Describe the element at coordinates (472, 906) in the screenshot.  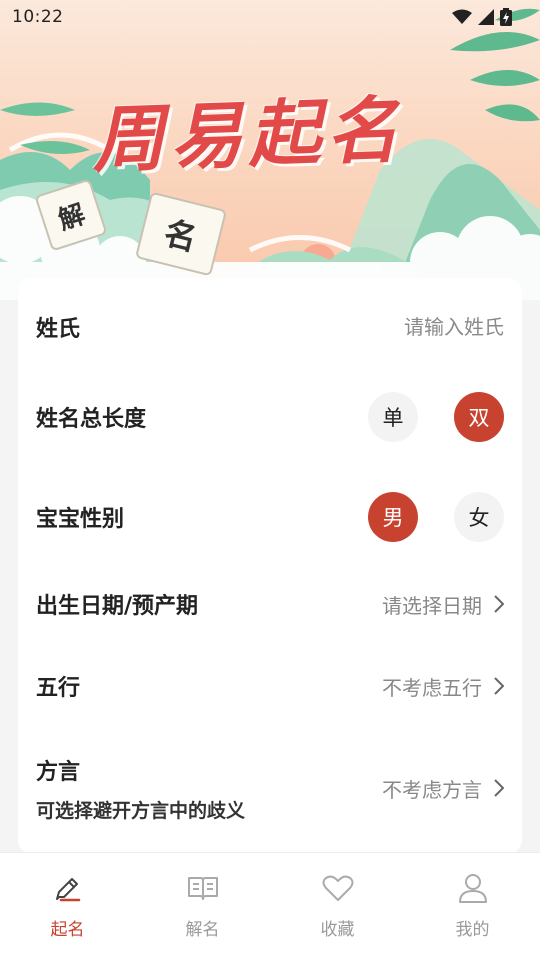
I see `nav-item-profile: 我的` at that location.